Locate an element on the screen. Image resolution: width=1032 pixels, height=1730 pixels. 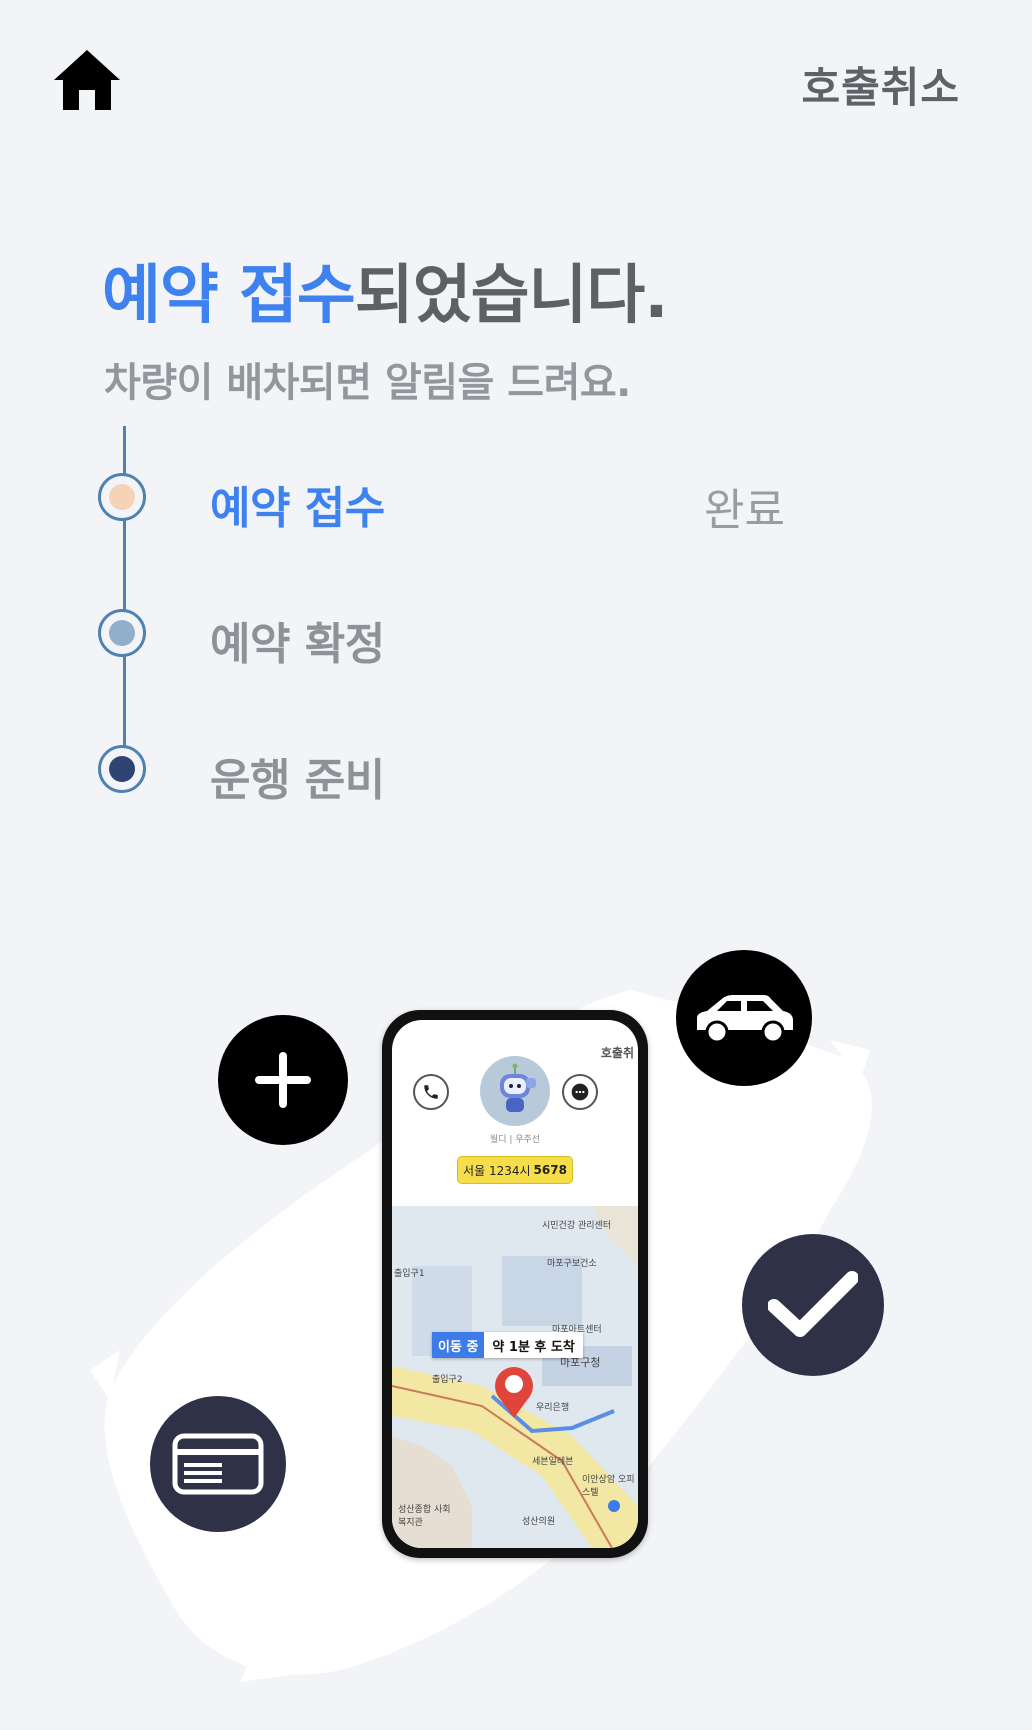
phone-call-icon is located at coordinates (431, 1092).